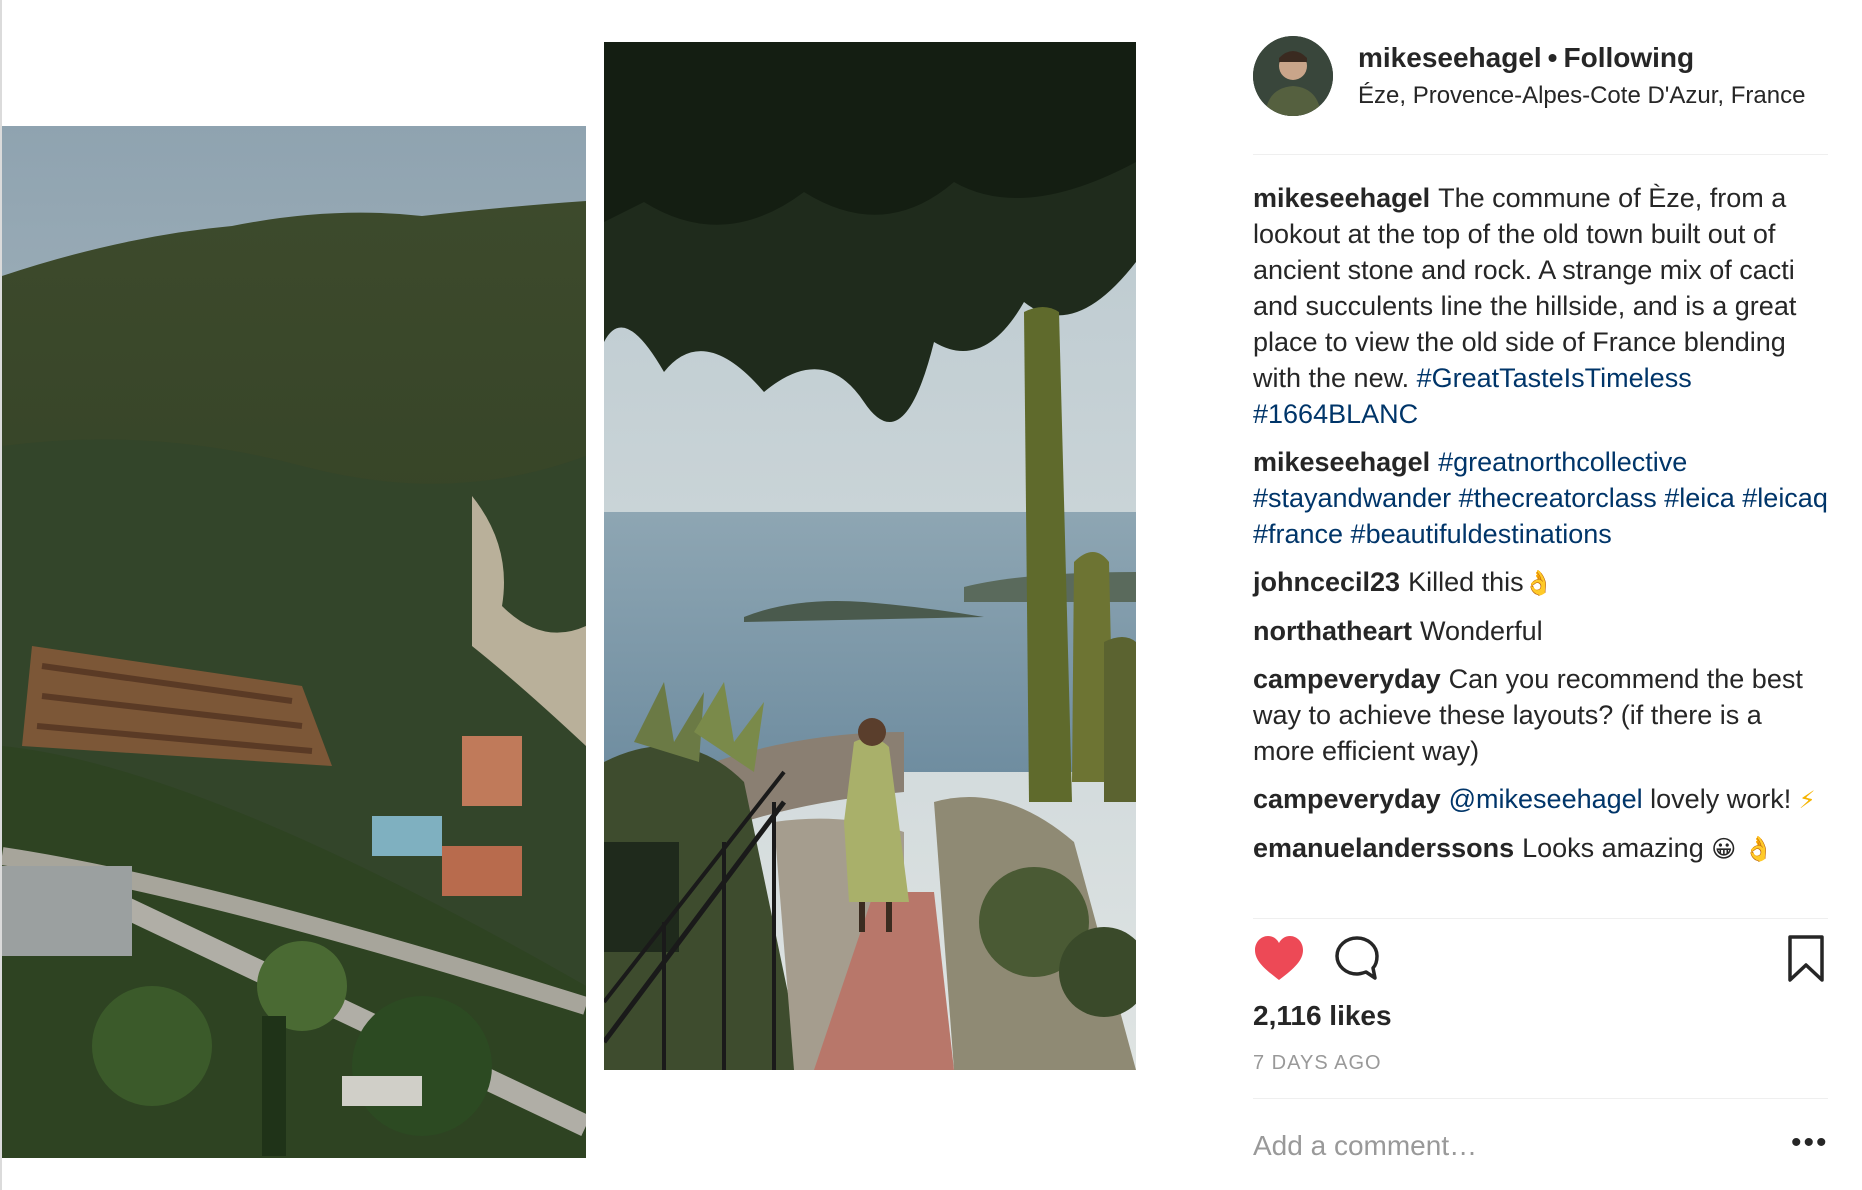  What do you see at coordinates (1540, 1098) in the screenshot?
I see `comment-divider` at bounding box center [1540, 1098].